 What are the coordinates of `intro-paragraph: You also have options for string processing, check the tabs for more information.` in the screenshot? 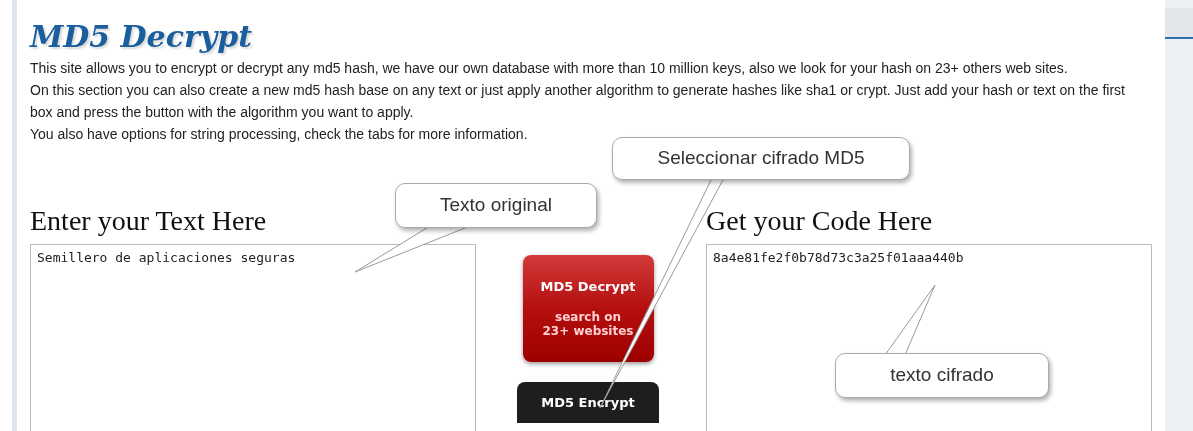 It's located at (279, 134).